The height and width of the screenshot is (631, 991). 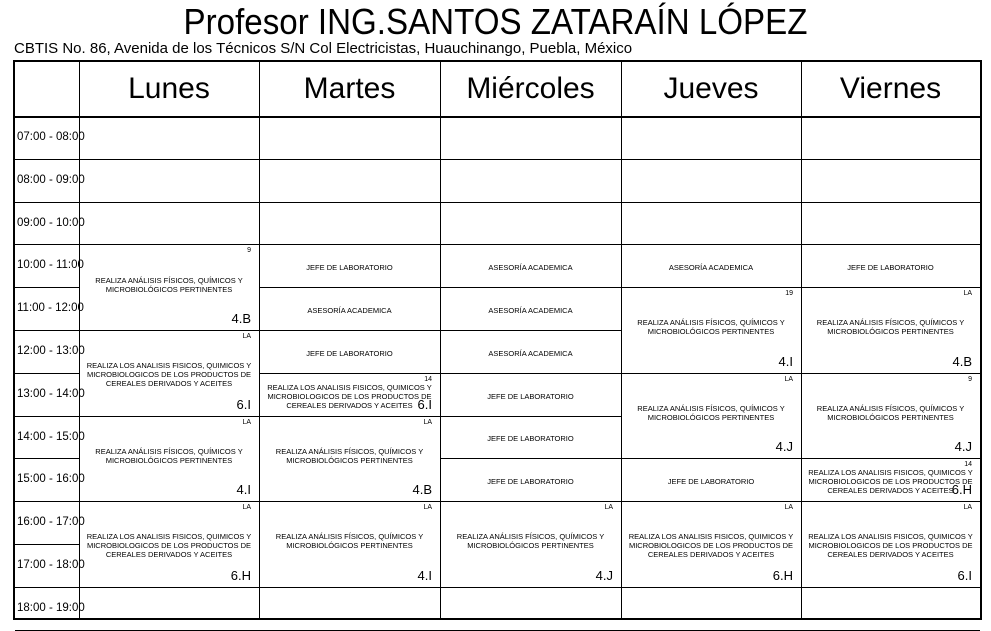 I want to click on time-slot-label: 16:00 - 17:00, so click(x=51, y=522).